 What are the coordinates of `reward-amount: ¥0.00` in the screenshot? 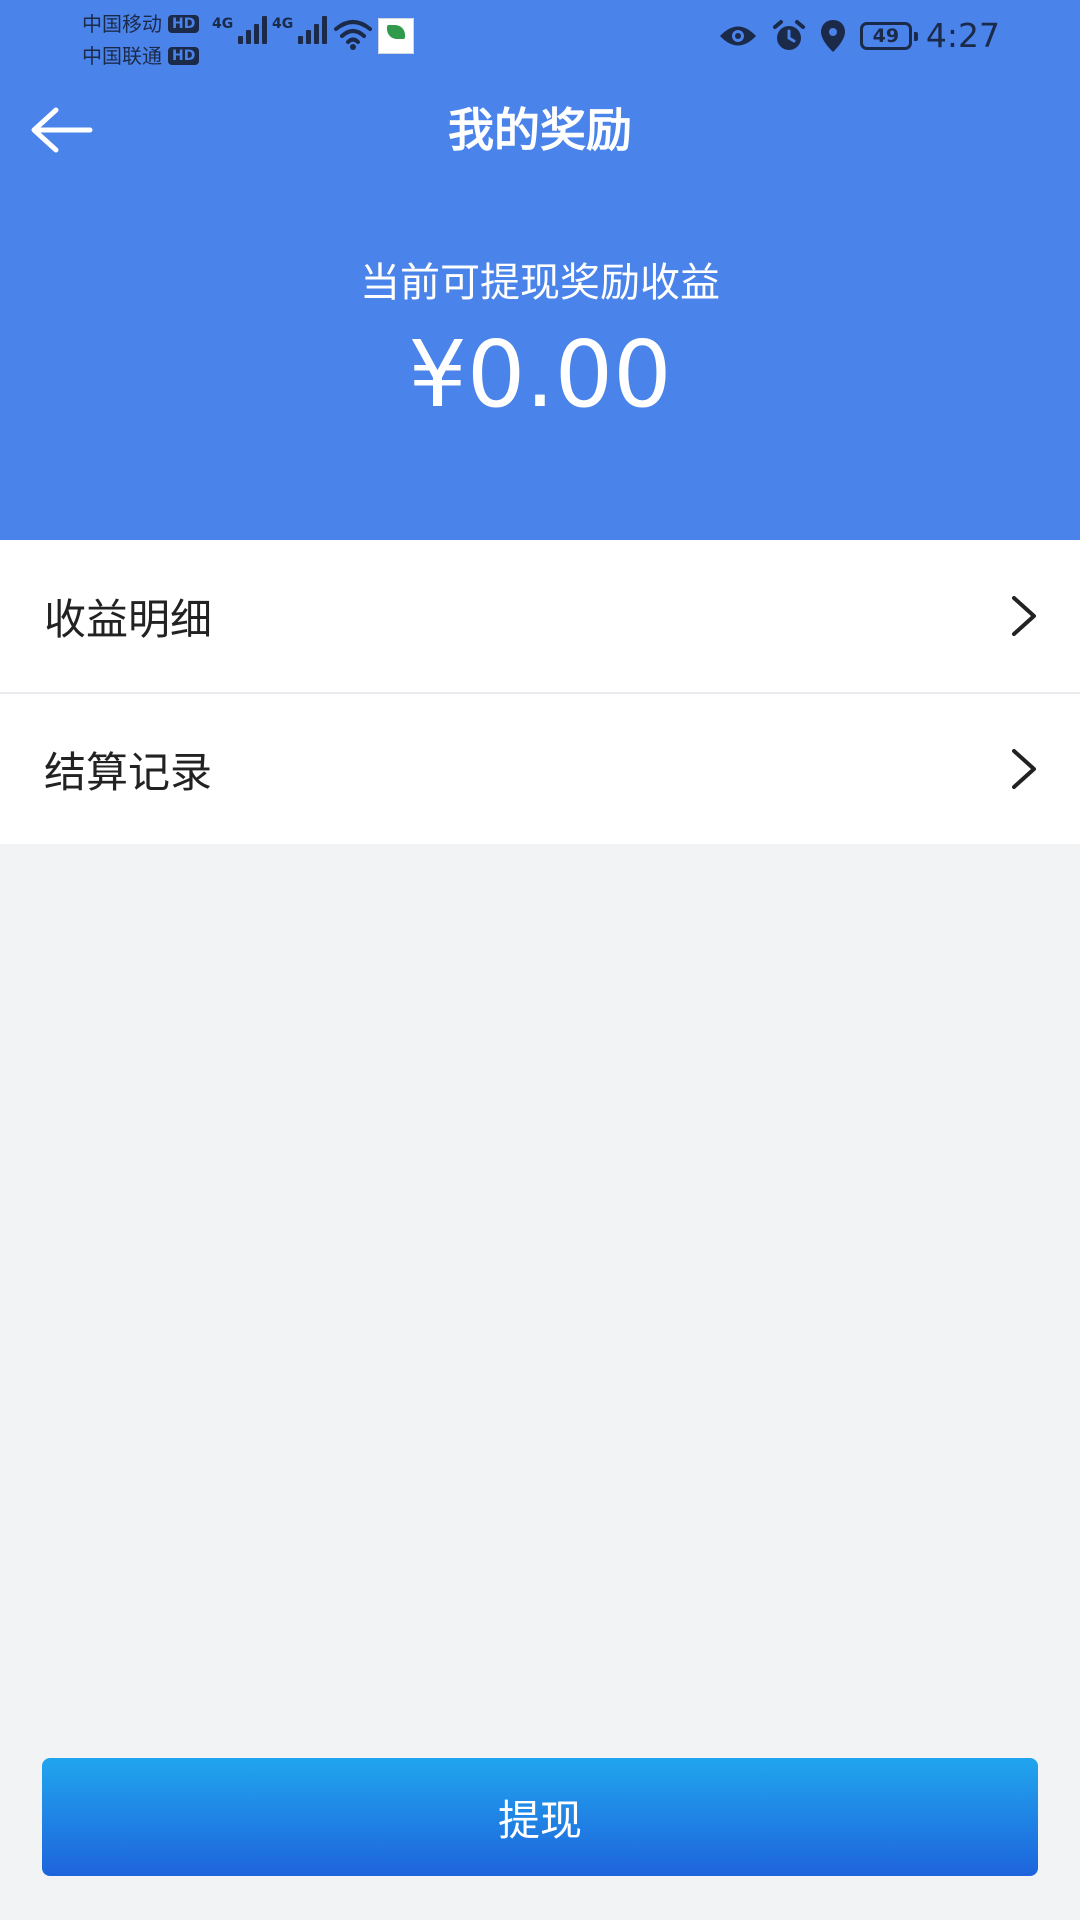 It's located at (540, 374).